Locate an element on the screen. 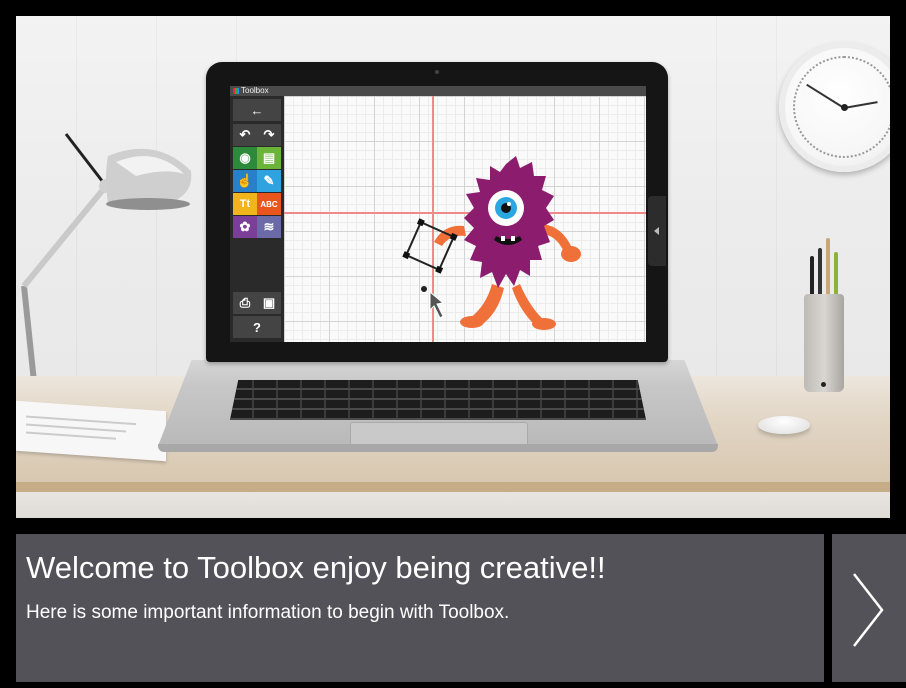 This screenshot has height=688, width=906. toolbox-panel: ← ↶ ↷ ◉ ▤ ☝ ✎ Tt ABC ✿ ≋ ⎙ ▣ ? is located at coordinates (257, 219).